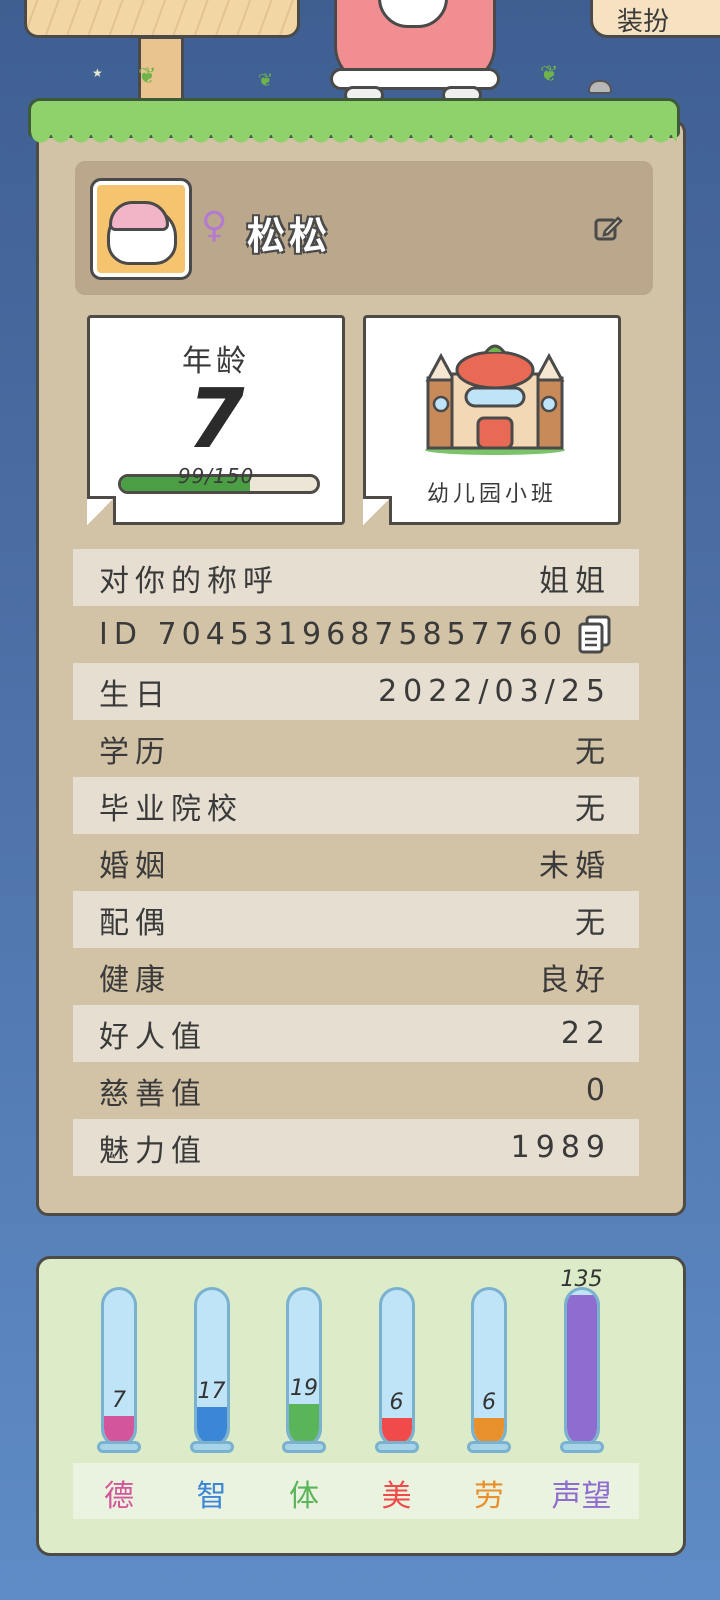 The image size is (720, 1600). Describe the element at coordinates (356, 1090) in the screenshot. I see `info-row-charity: 慈善值 0` at that location.